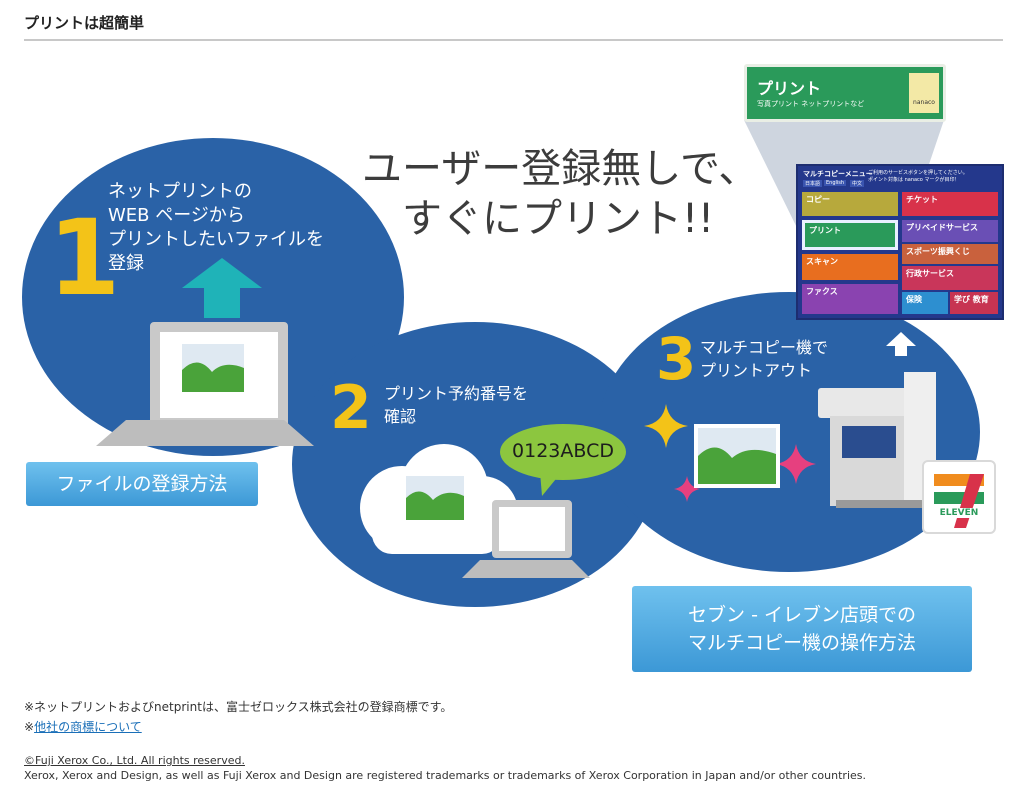 This screenshot has width=1024, height=791. What do you see at coordinates (532, 529) in the screenshot?
I see `small-laptop-screen` at bounding box center [532, 529].